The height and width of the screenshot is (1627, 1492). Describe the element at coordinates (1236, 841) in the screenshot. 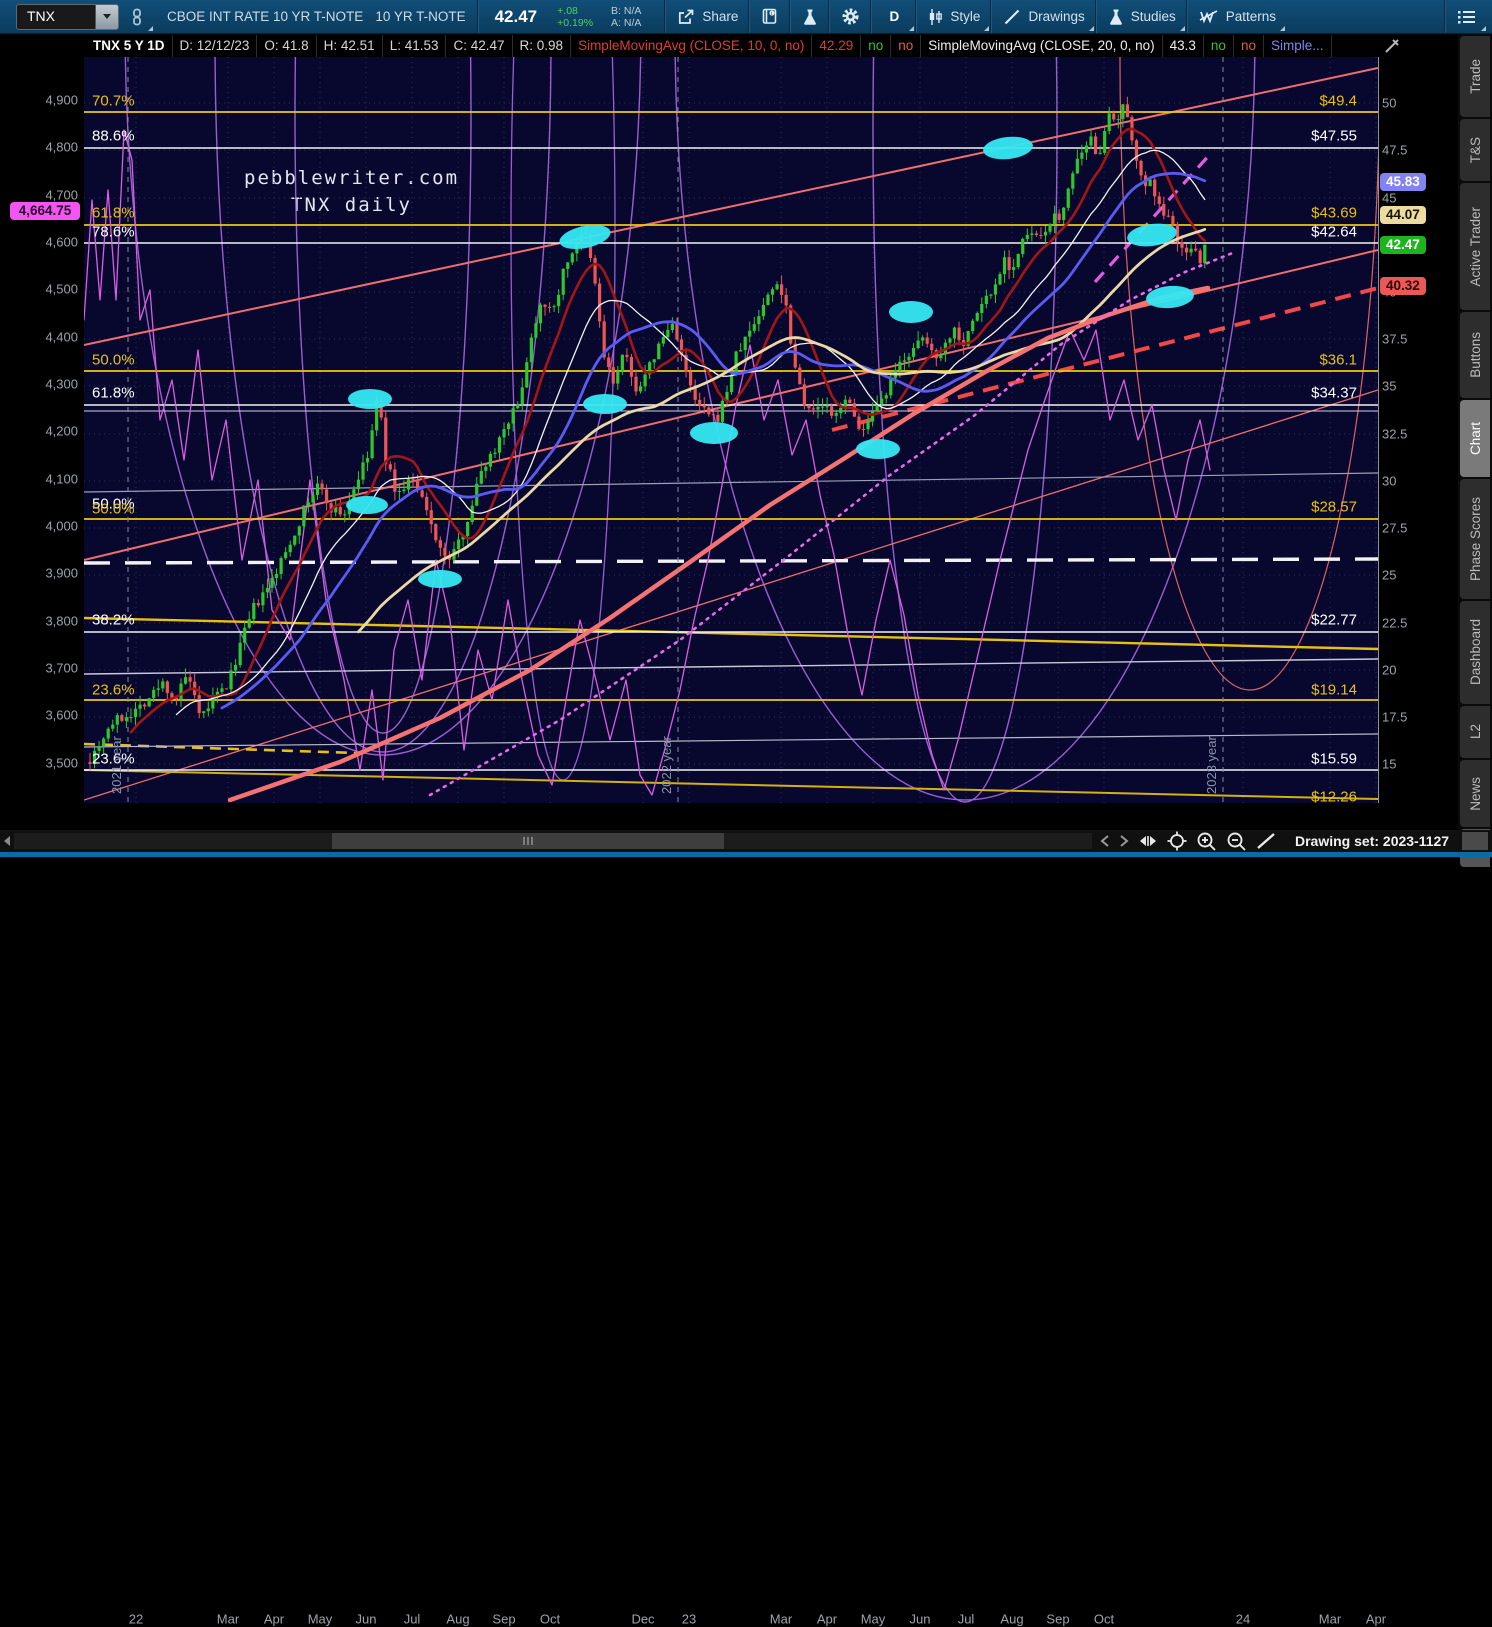

I see `zoom-out-icon` at that location.